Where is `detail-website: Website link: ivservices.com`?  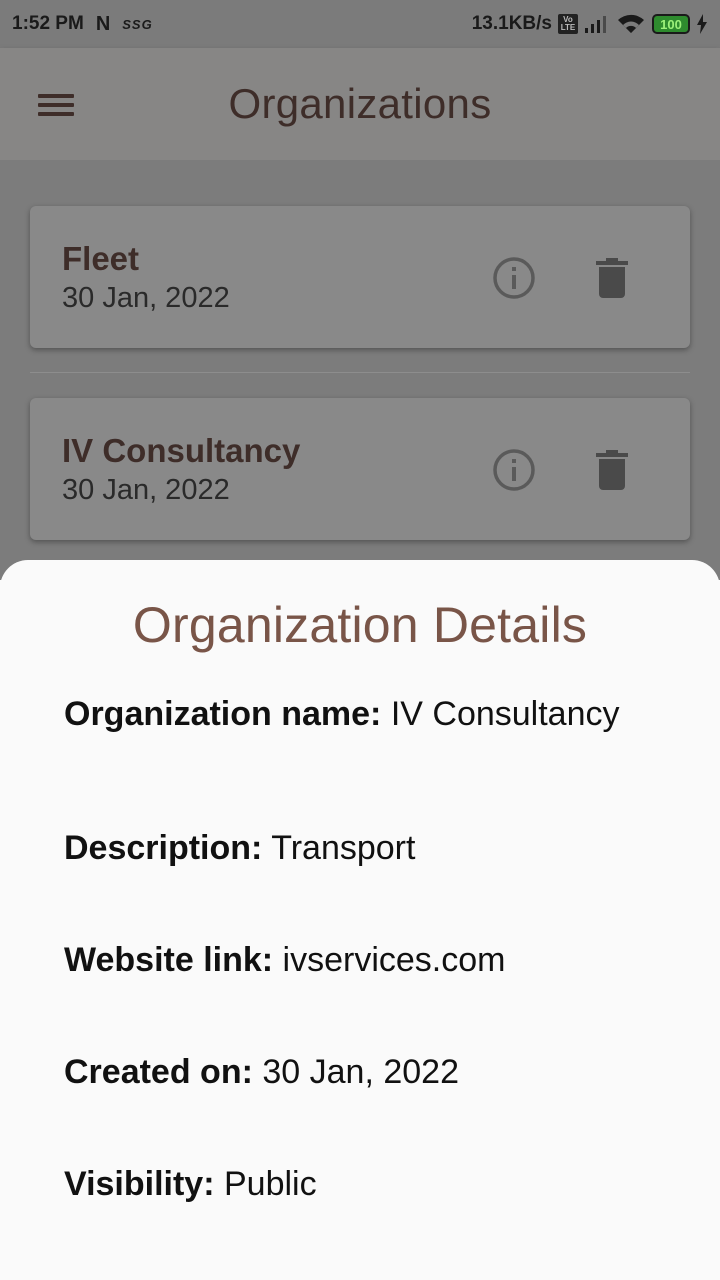 detail-website: Website link: ivservices.com is located at coordinates (354, 960).